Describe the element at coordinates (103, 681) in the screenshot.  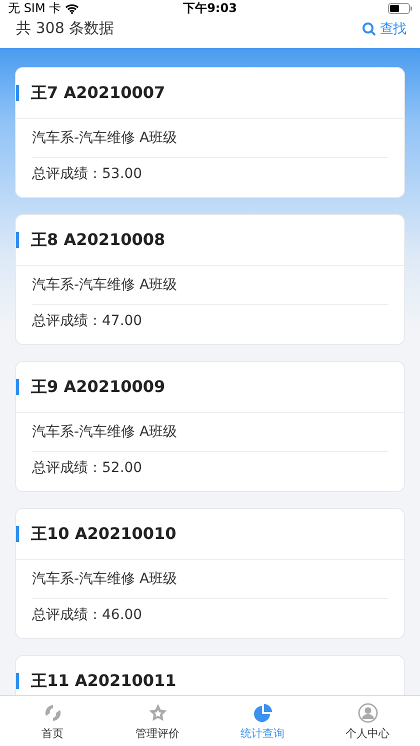
I see `student-title: 王11 A20210011` at that location.